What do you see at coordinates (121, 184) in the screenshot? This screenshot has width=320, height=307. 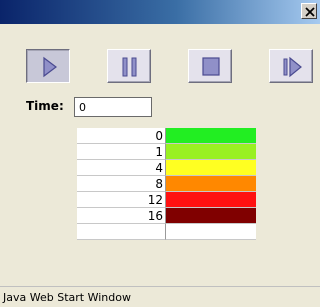 I see `legend-value: 8` at bounding box center [121, 184].